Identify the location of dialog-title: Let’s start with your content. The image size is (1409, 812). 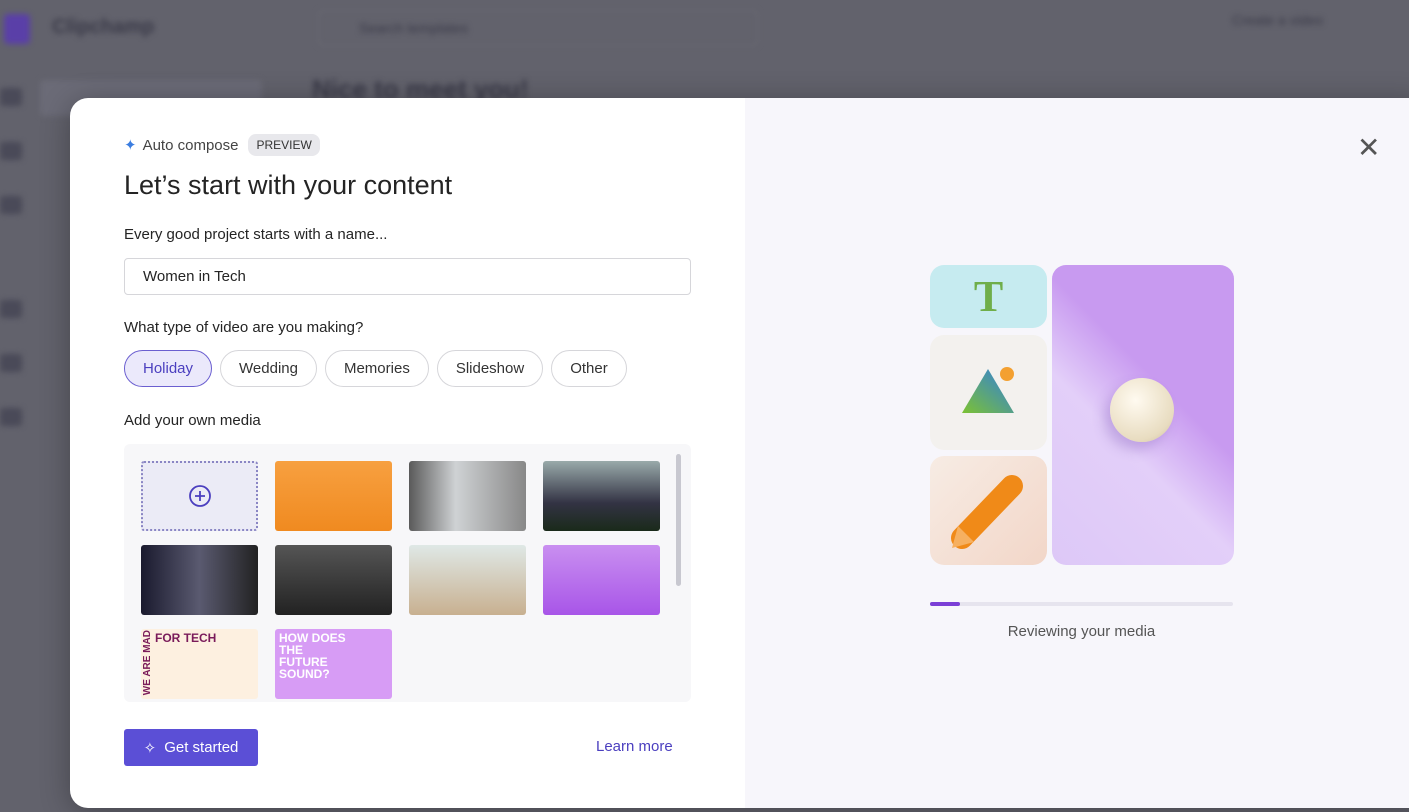
(288, 185).